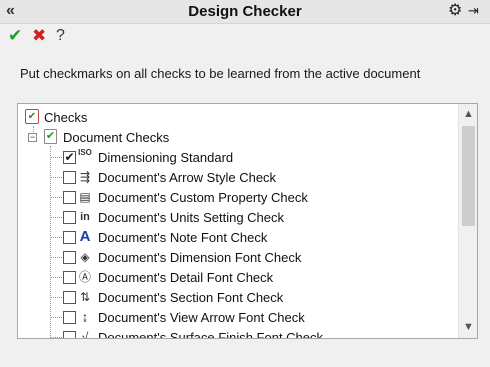  I want to click on pin-icon: ⇥, so click(477, 11).